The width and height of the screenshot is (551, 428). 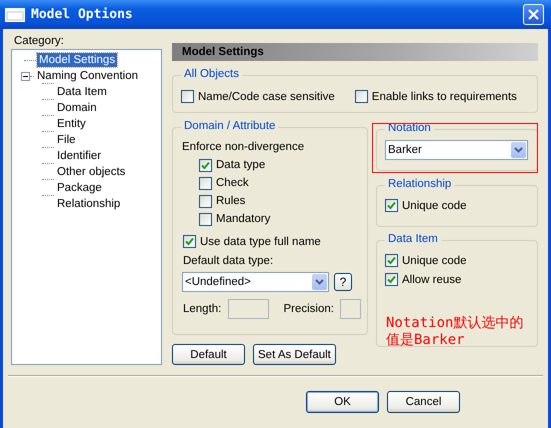 What do you see at coordinates (79, 156) in the screenshot?
I see `tree-item: Identifier` at bounding box center [79, 156].